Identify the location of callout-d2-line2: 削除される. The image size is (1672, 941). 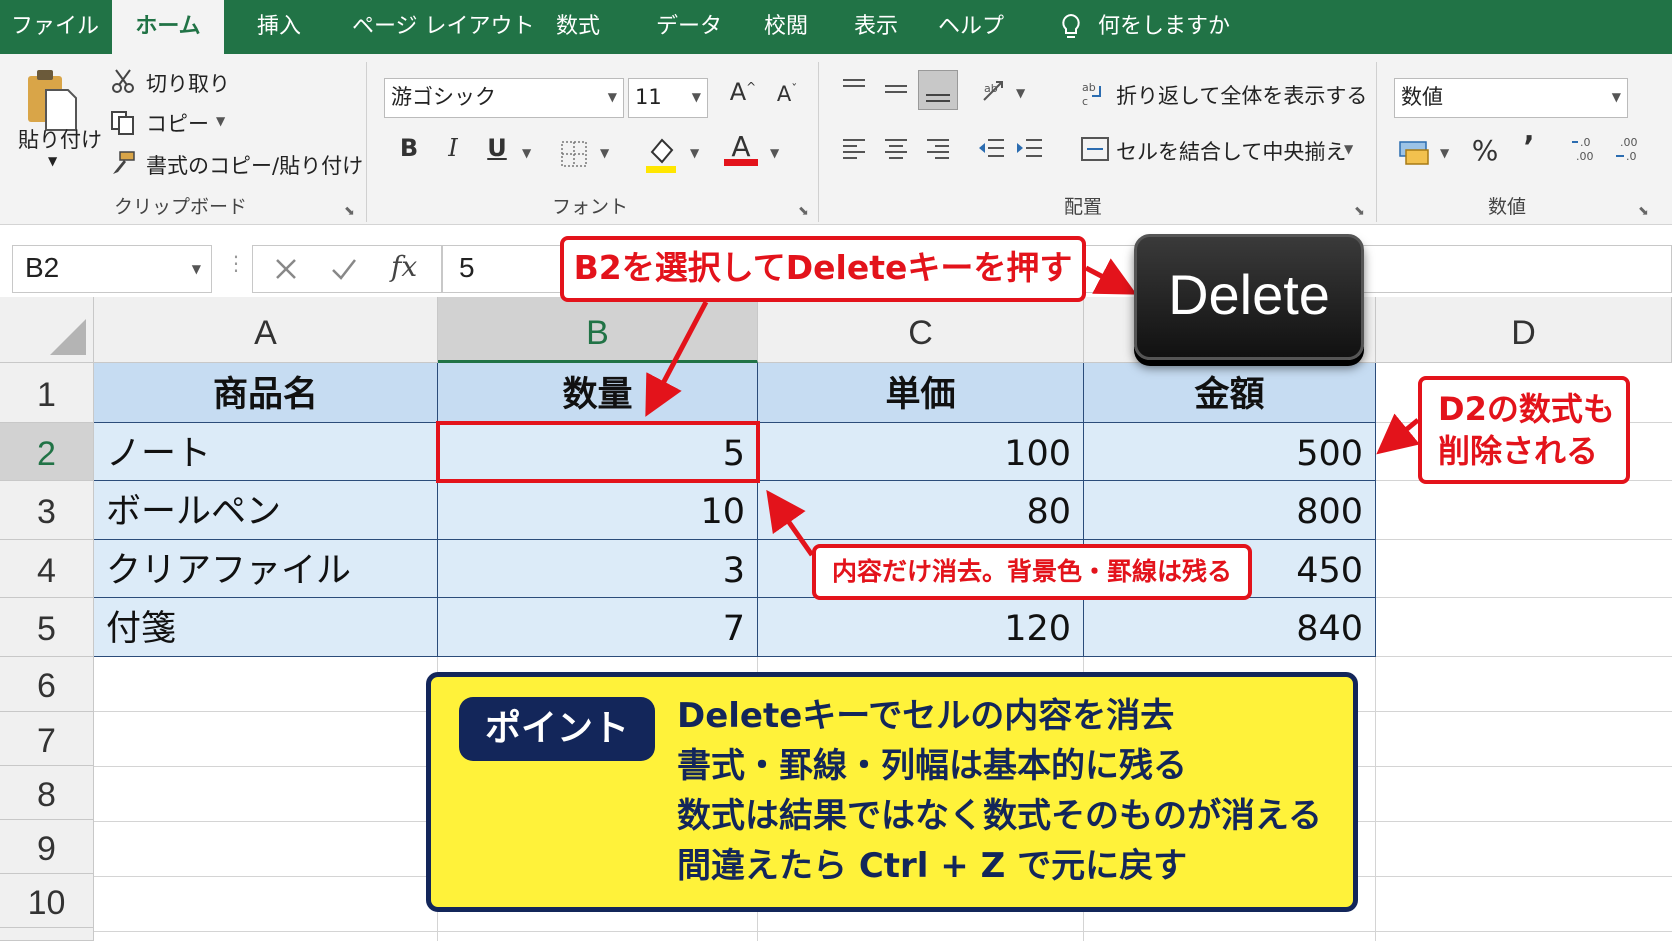
(1518, 451).